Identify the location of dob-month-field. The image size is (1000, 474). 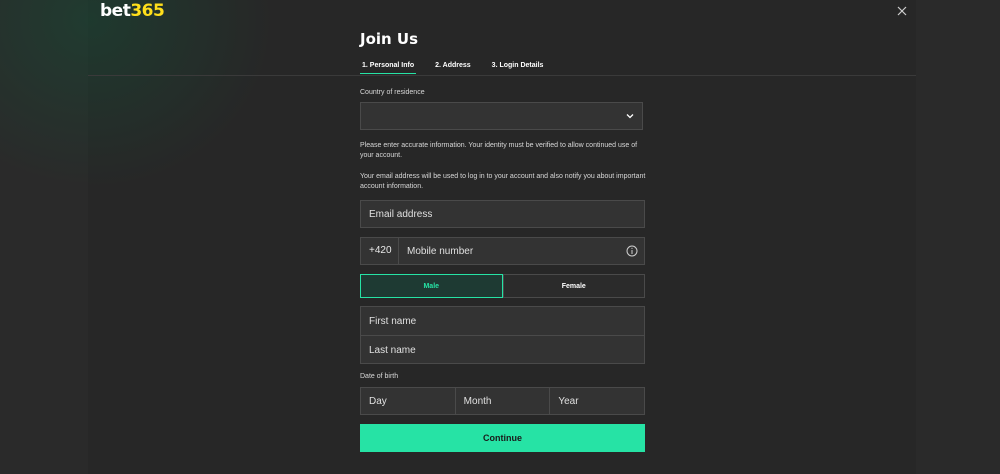
(502, 401).